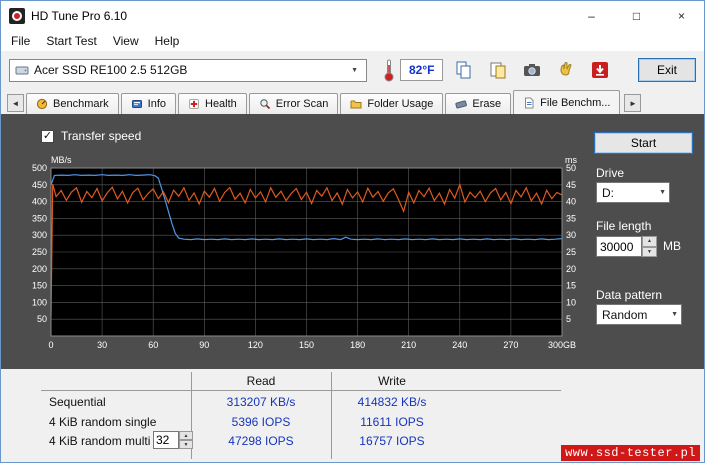  I want to click on svg-text: 180, so click(357, 345).